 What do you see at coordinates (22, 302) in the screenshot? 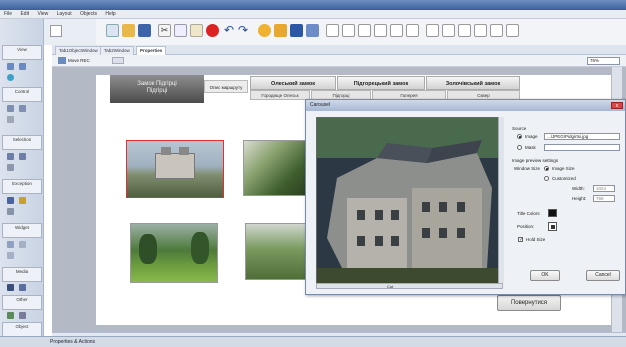
I see `group-other: Other` at bounding box center [22, 302].